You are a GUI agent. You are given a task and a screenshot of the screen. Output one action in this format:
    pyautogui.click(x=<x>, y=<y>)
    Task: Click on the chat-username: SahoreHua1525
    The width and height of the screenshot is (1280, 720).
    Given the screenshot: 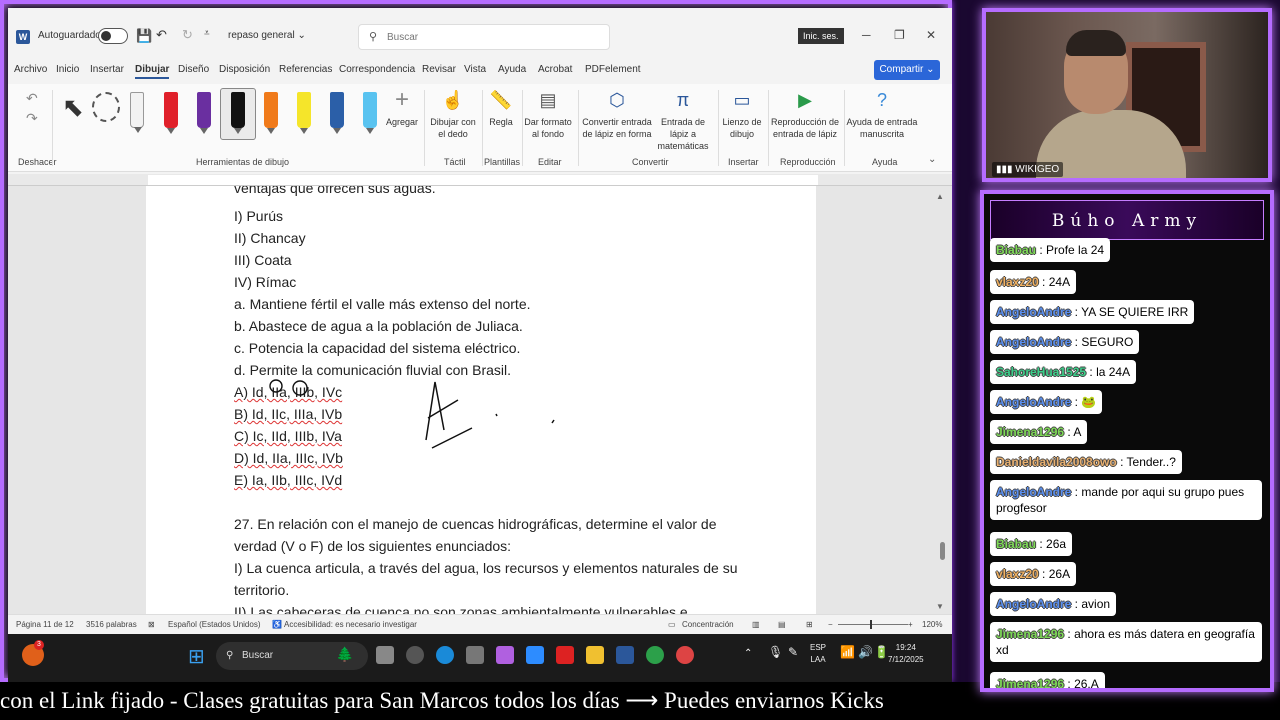 What is the action you would take?
    pyautogui.click(x=1041, y=372)
    